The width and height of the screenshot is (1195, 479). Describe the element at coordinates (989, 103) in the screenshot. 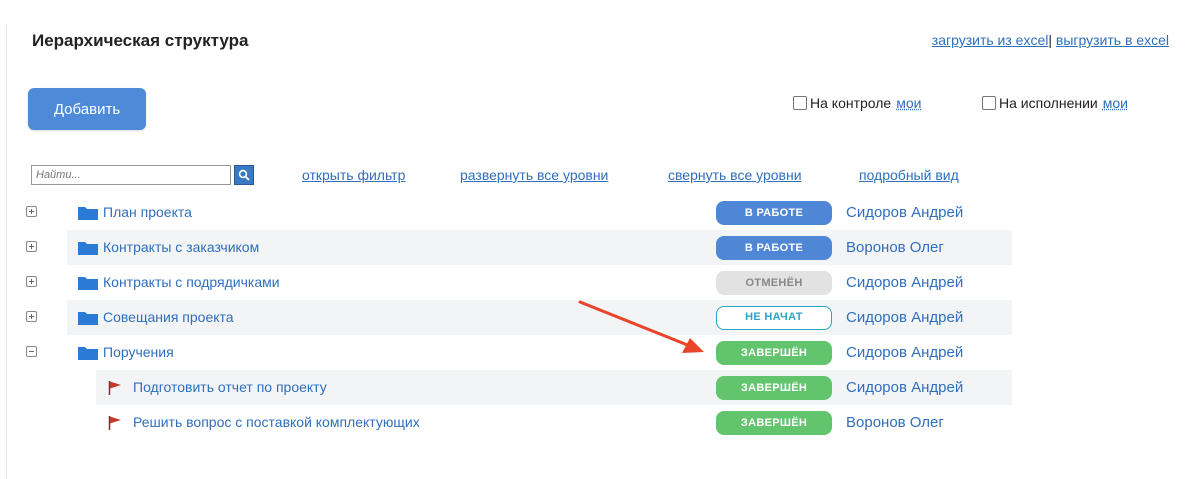

I see `in-execution-checkbox` at that location.